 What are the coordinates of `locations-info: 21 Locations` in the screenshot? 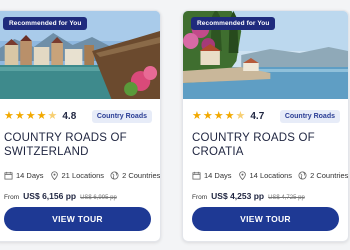 It's located at (77, 175).